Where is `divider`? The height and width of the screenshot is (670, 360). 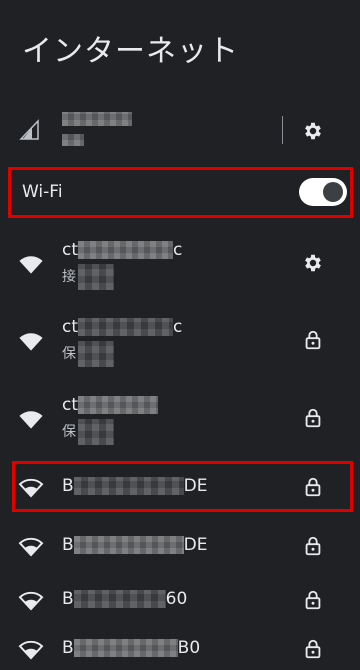 divider is located at coordinates (282, 130).